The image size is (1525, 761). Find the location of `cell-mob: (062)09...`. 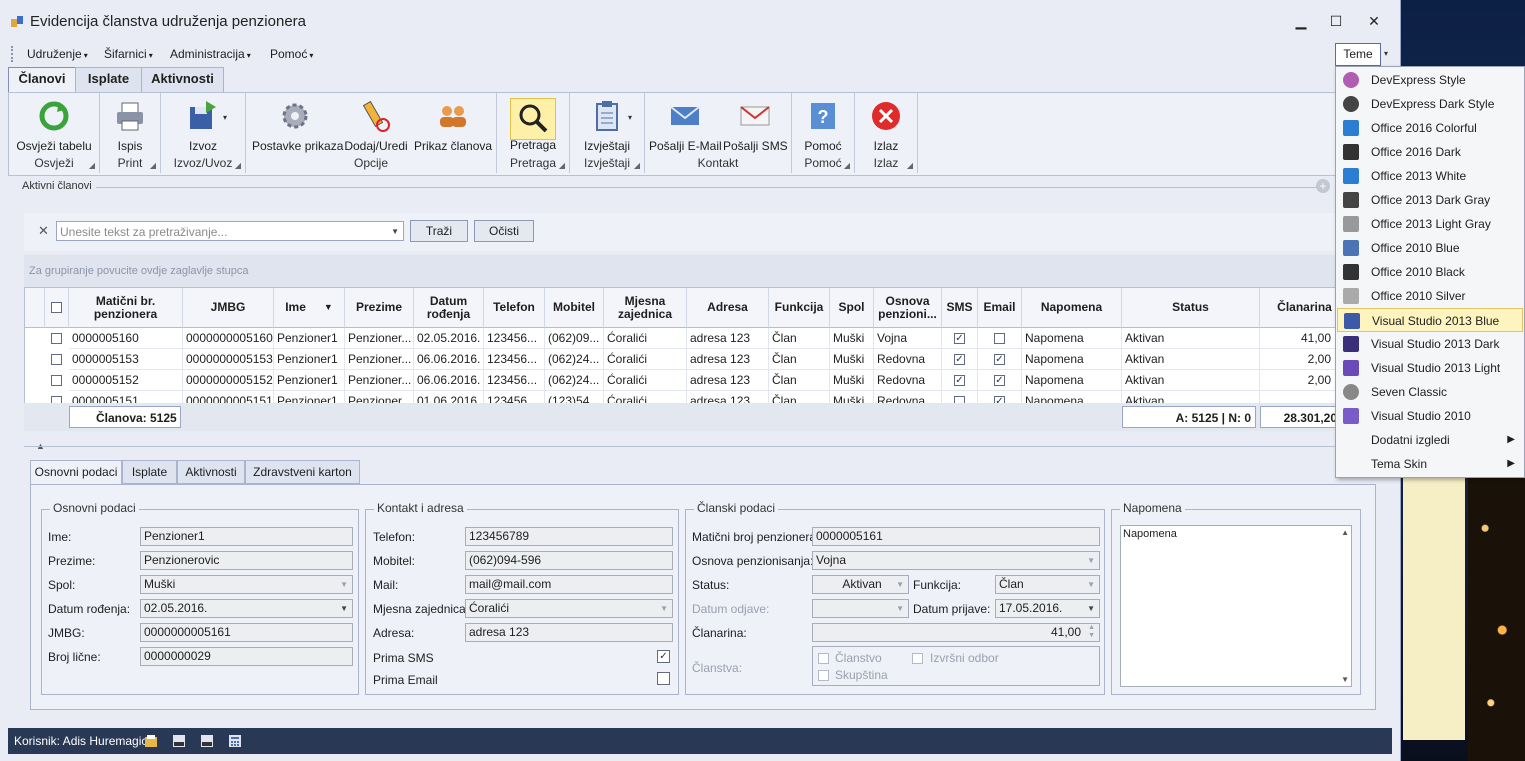

cell-mob: (062)09... is located at coordinates (574, 338).